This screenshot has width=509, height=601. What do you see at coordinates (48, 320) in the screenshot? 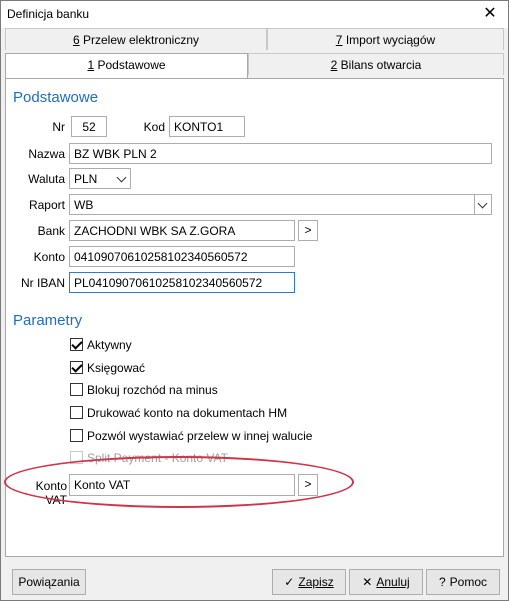
I see `section-heading-parametry: Parametry` at bounding box center [48, 320].